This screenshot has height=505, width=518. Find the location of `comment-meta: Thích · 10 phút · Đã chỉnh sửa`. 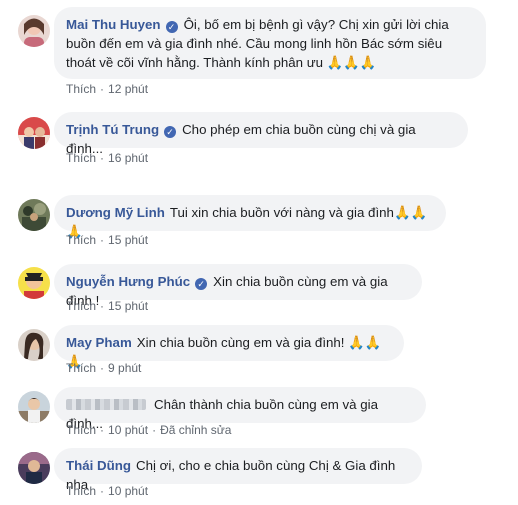

comment-meta: Thích · 10 phút · Đã chỉnh sửa is located at coordinates (148, 430).